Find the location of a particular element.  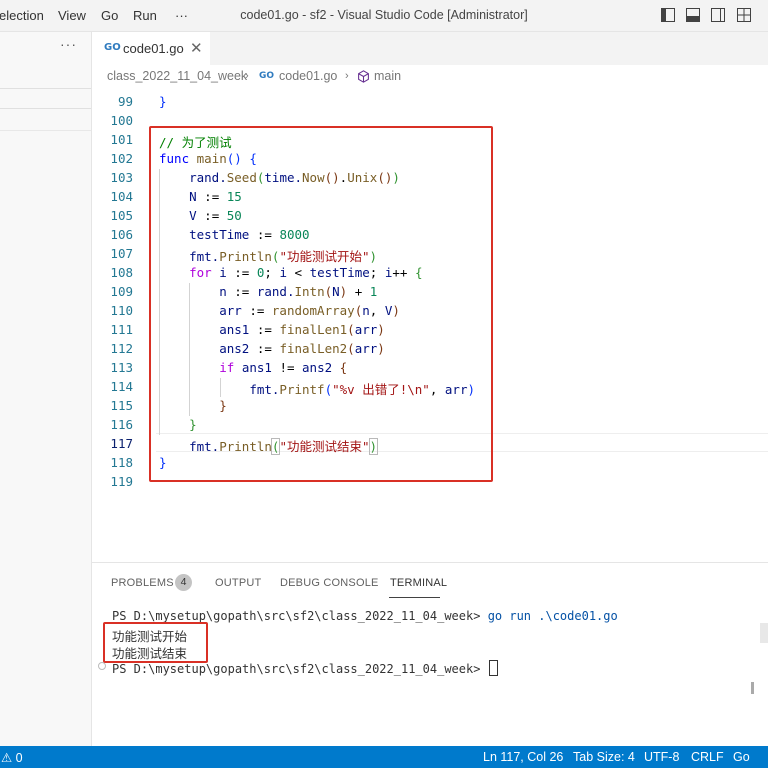

breadcrumb-folder: class_2022_11_04_week is located at coordinates (177, 76).